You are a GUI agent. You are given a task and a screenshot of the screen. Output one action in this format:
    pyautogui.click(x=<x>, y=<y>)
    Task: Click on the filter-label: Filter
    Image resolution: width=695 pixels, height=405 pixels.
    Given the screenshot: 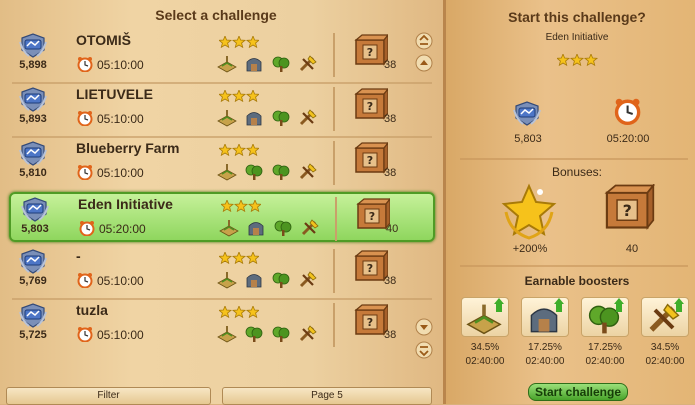 What is the action you would take?
    pyautogui.click(x=108, y=395)
    